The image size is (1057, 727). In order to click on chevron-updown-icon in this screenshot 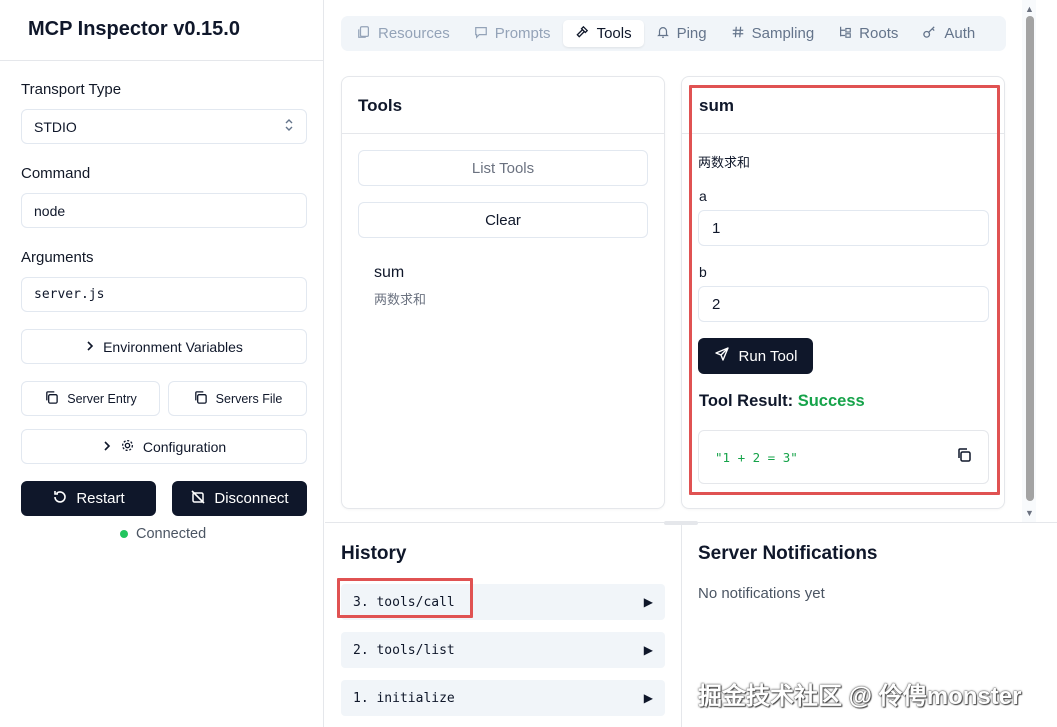, I will do `click(289, 126)`.